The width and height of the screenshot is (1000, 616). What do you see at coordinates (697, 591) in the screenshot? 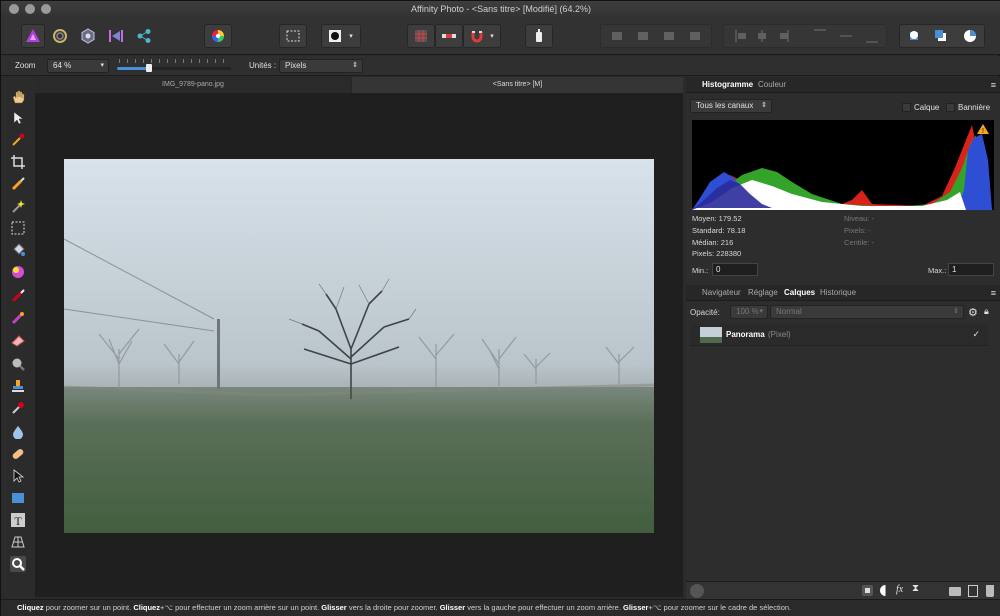
I see `layers-stack-icon` at bounding box center [697, 591].